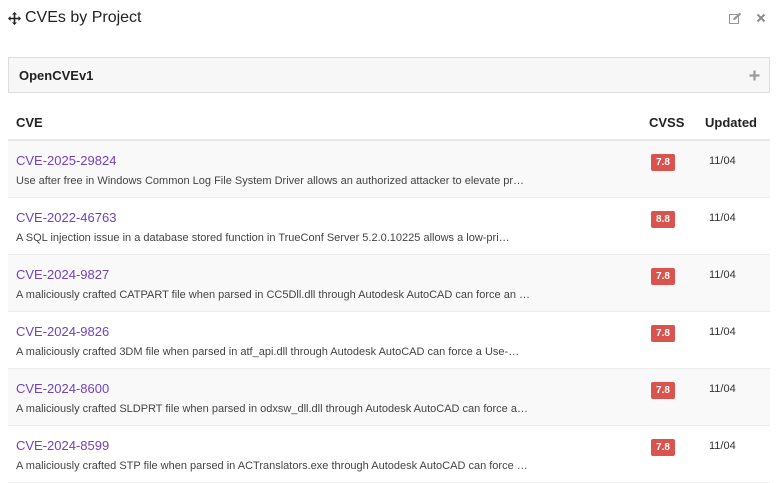  Describe the element at coordinates (389, 122) in the screenshot. I see `table-header: CVE CVSS Updated` at that location.